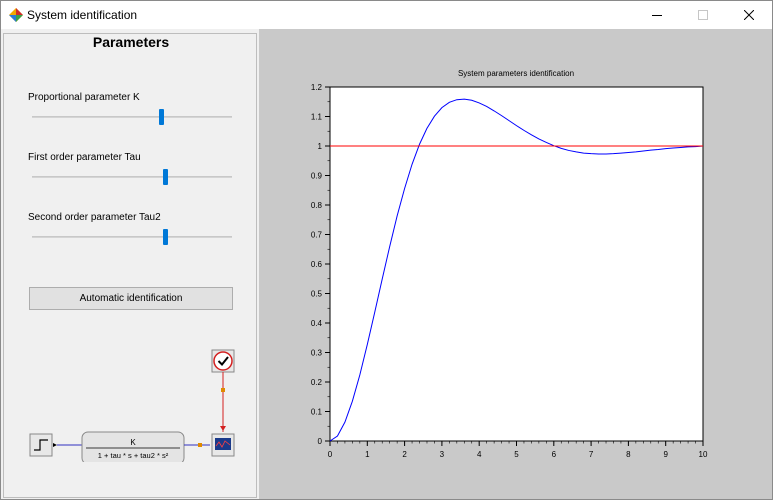 This screenshot has height=500, width=773. I want to click on x-tick-label: 10, so click(703, 454).